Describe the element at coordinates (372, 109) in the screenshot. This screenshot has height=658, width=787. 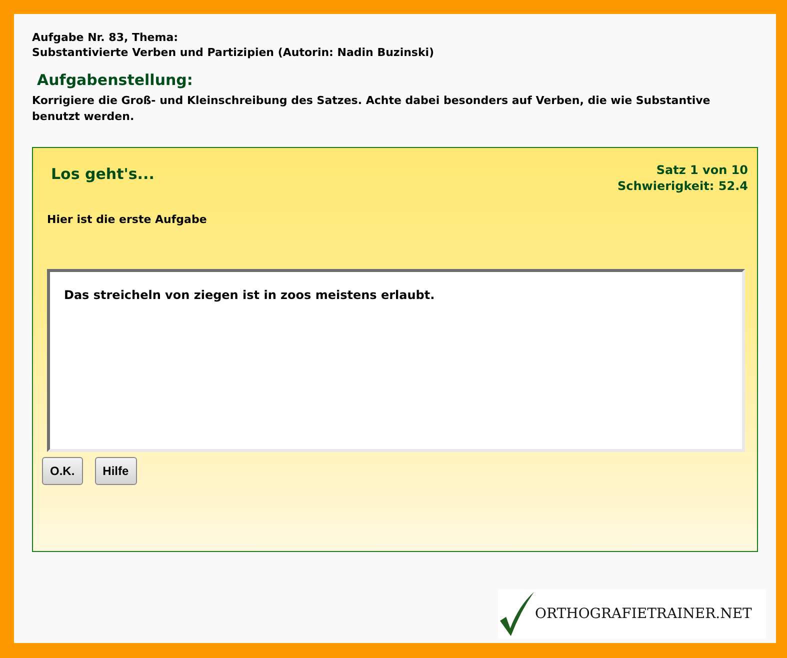
I see `instructions-text: Korrigiere die Groß- und Kleinschreibung des Satzes. Achte dabei besonders auf Verben, die wie Substantive benutzt werden.` at that location.